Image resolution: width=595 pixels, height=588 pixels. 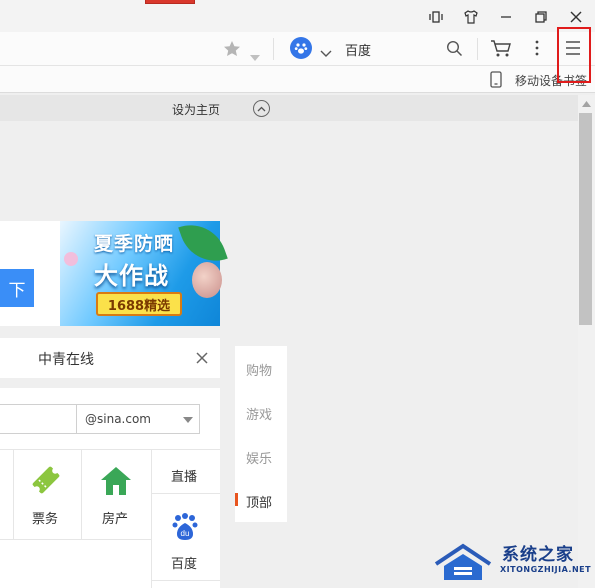 I want to click on realestate-label: 房产, so click(x=115, y=517).